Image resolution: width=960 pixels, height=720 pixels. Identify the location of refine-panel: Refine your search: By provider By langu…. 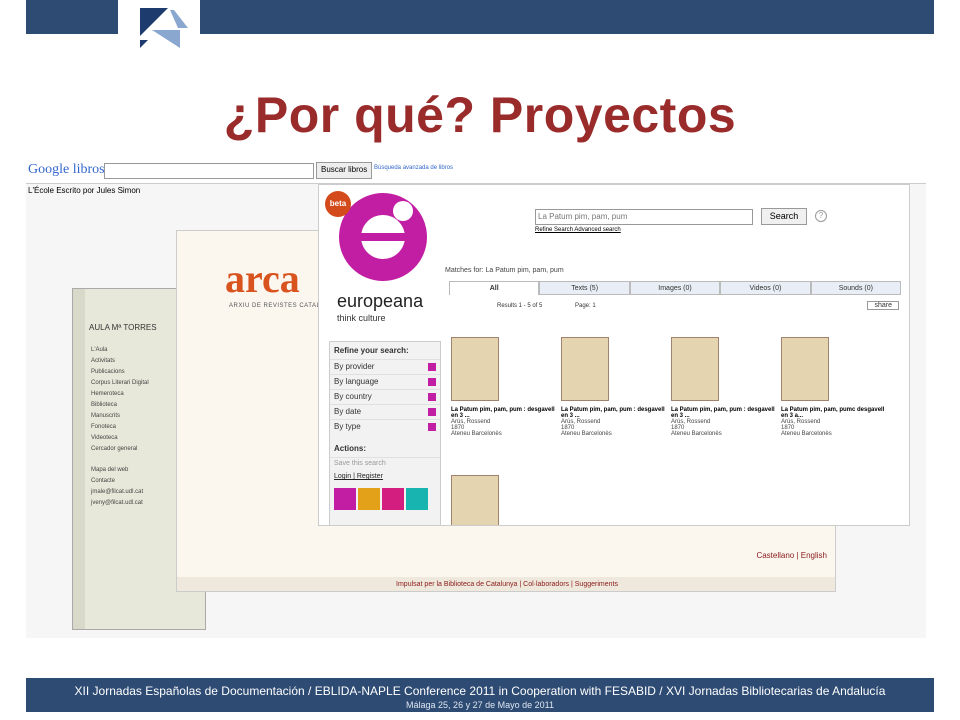
(385, 433).